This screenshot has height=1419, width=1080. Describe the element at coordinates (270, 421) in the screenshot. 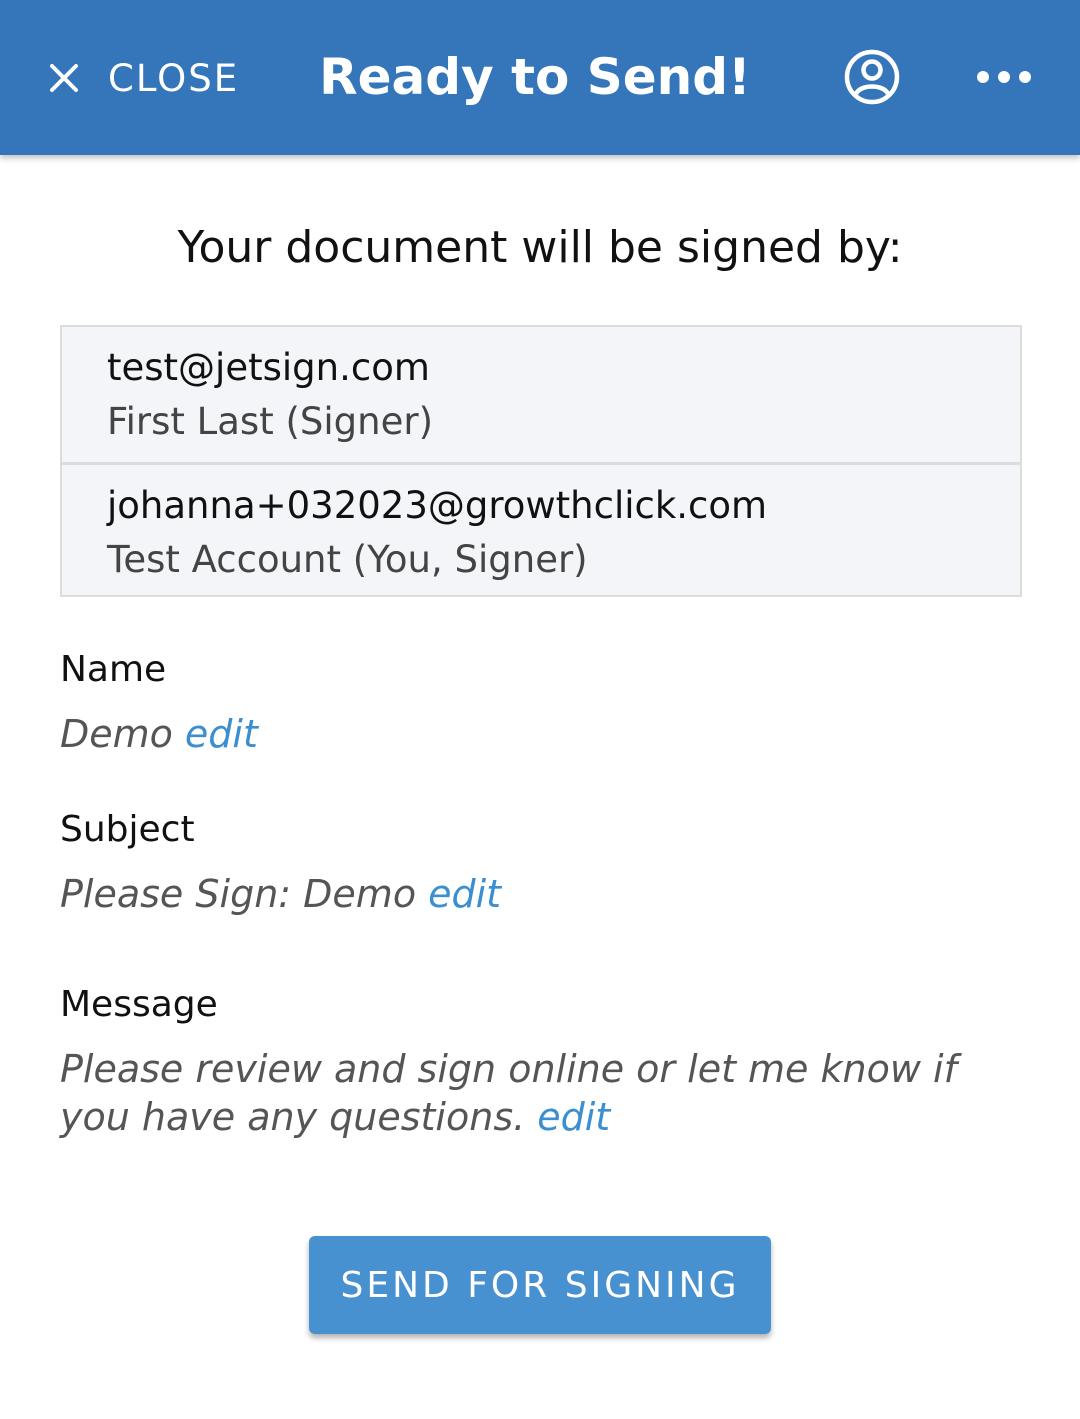

I see `signer-name: First Last (Signer)` at that location.